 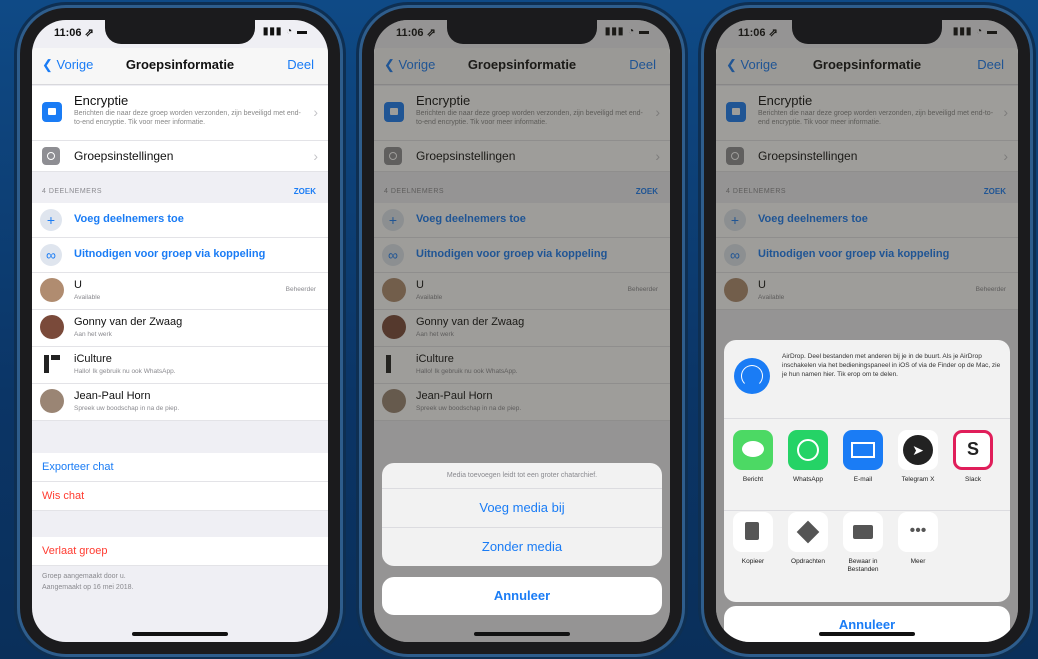 What do you see at coordinates (973, 479) in the screenshot?
I see `share-app-label: Slack` at bounding box center [973, 479].